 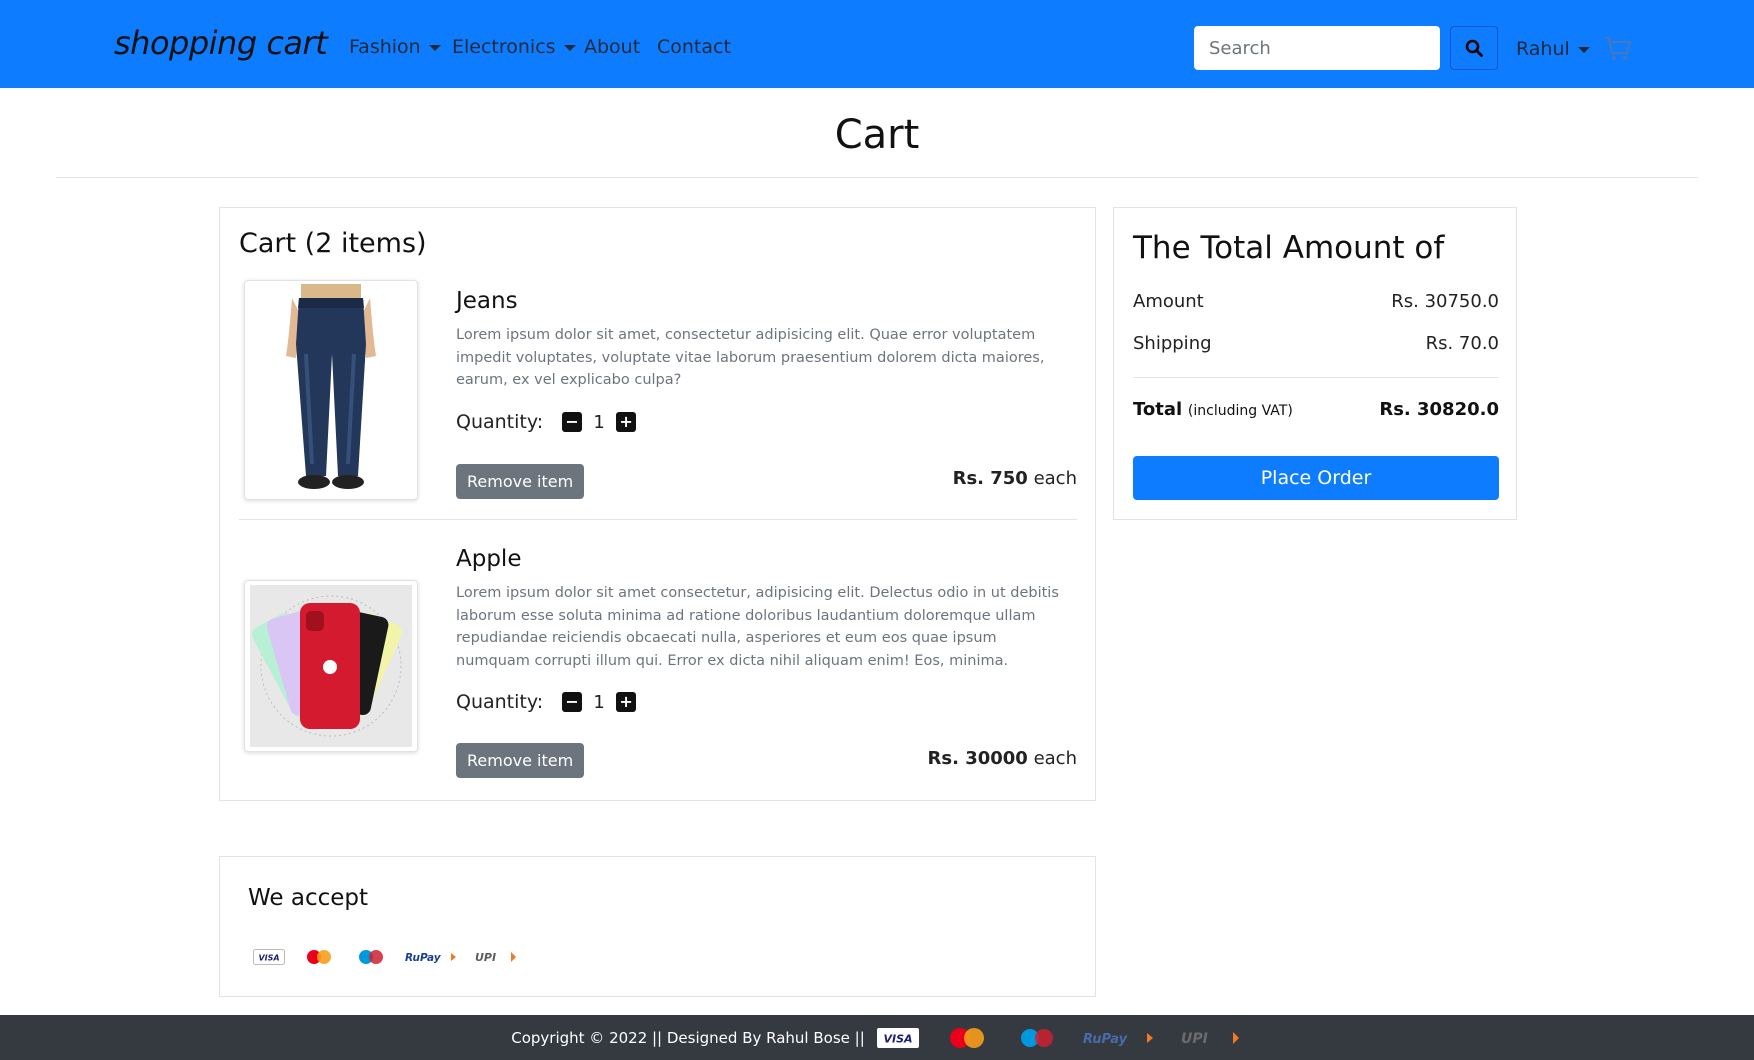 I want to click on total-label: Total, so click(x=1158, y=409).